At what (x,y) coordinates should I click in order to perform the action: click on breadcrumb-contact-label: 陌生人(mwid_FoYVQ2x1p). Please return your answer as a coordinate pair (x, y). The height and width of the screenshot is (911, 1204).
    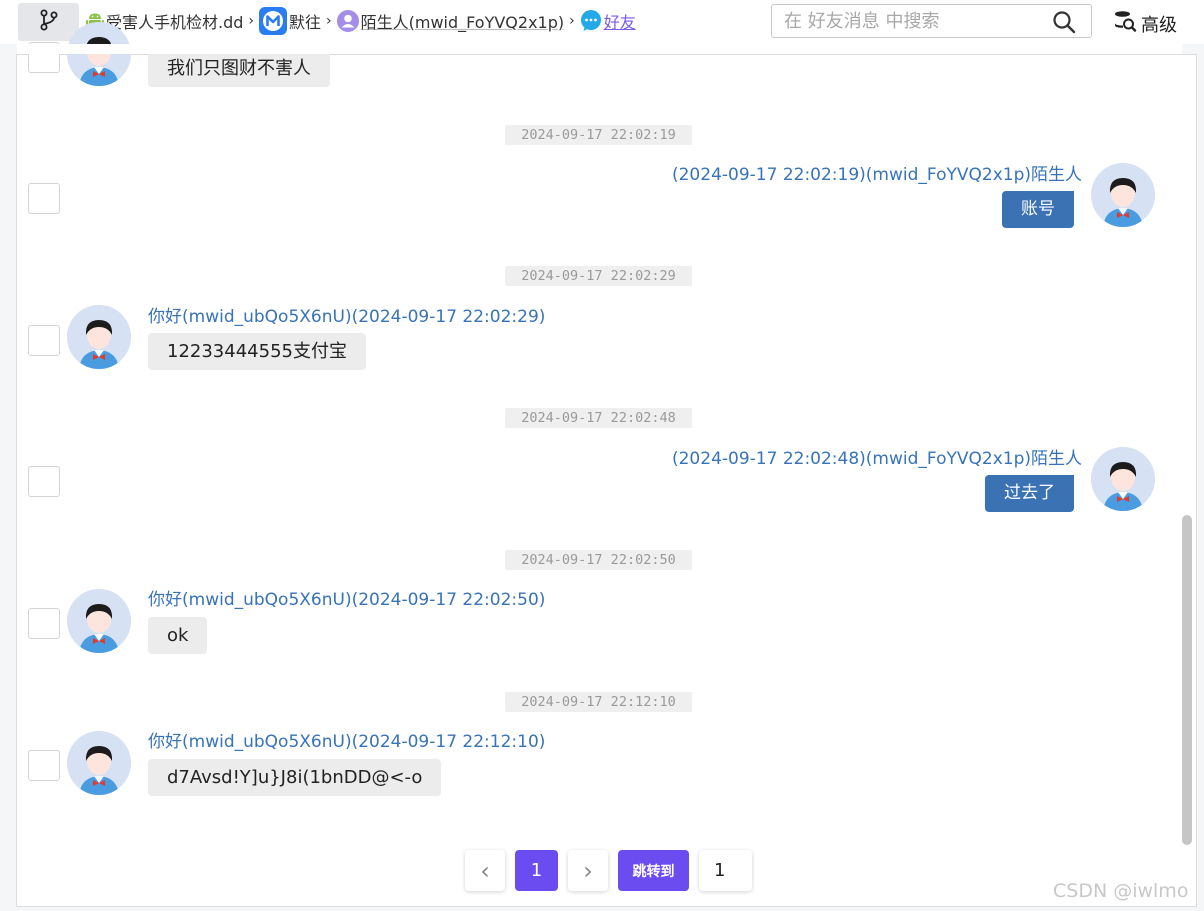
    Looking at the image, I should click on (462, 22).